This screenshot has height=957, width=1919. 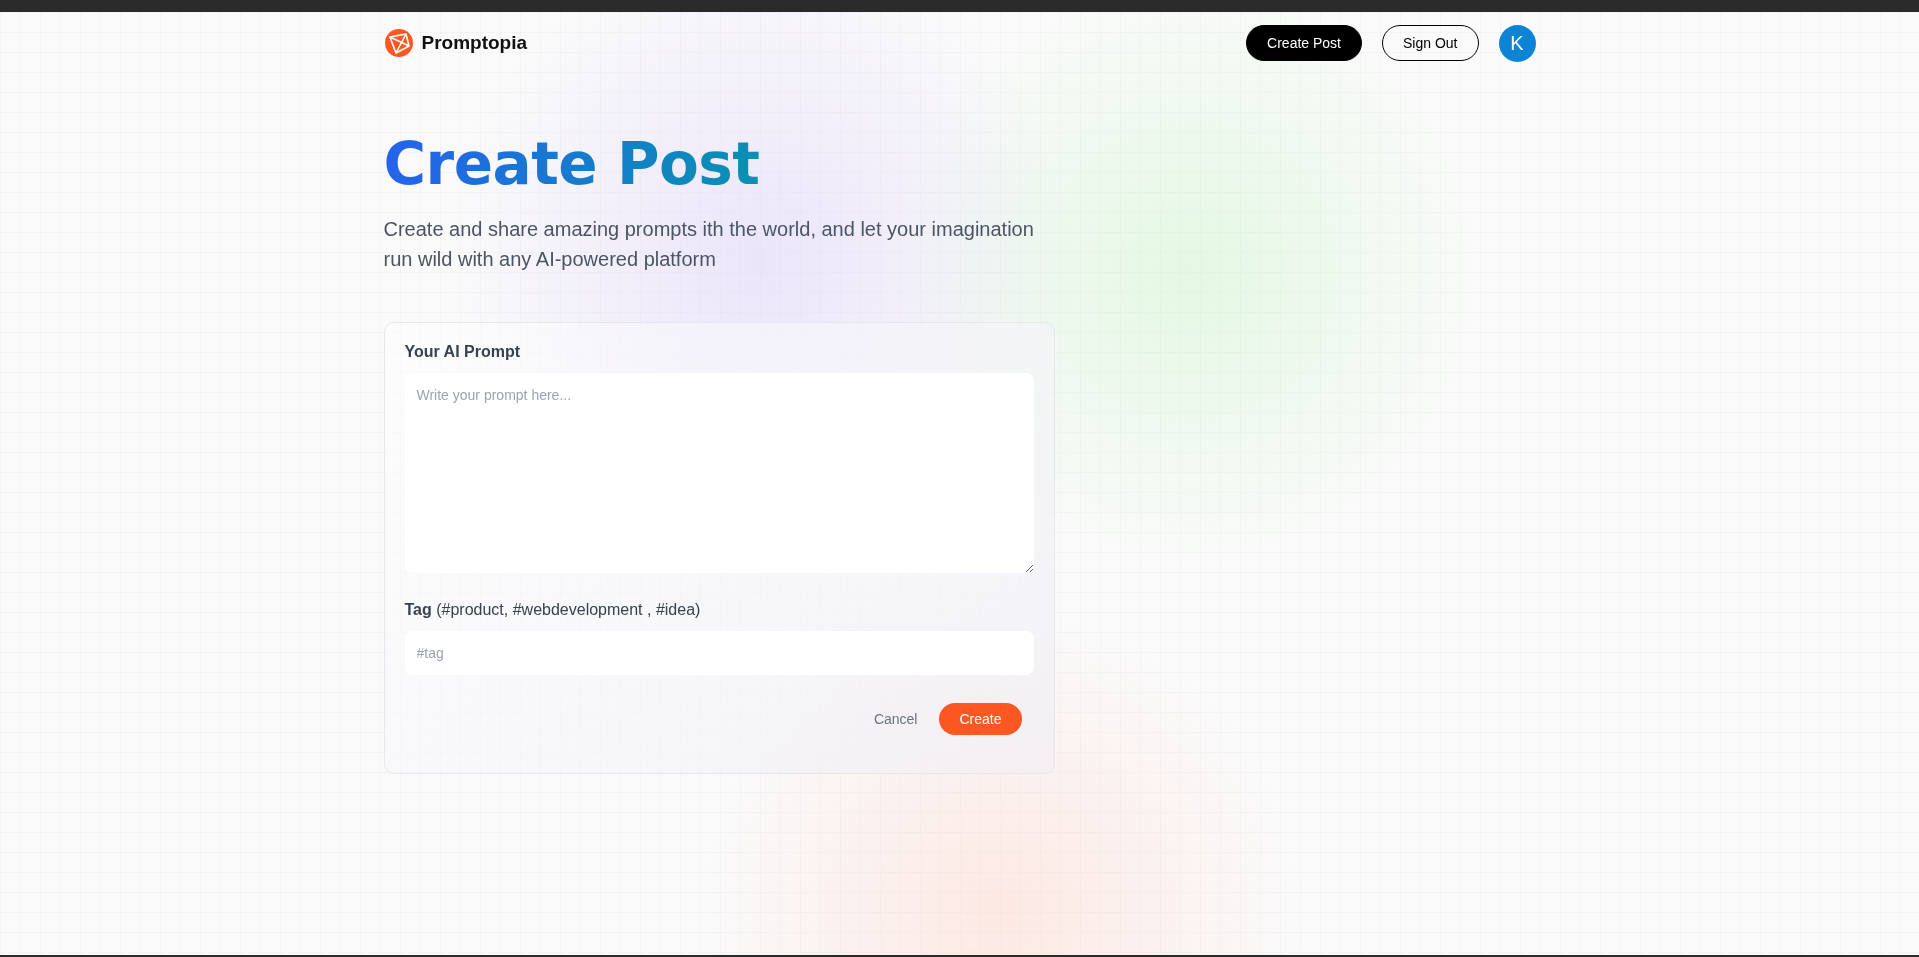 What do you see at coordinates (398, 43) in the screenshot?
I see `logo-icon` at bounding box center [398, 43].